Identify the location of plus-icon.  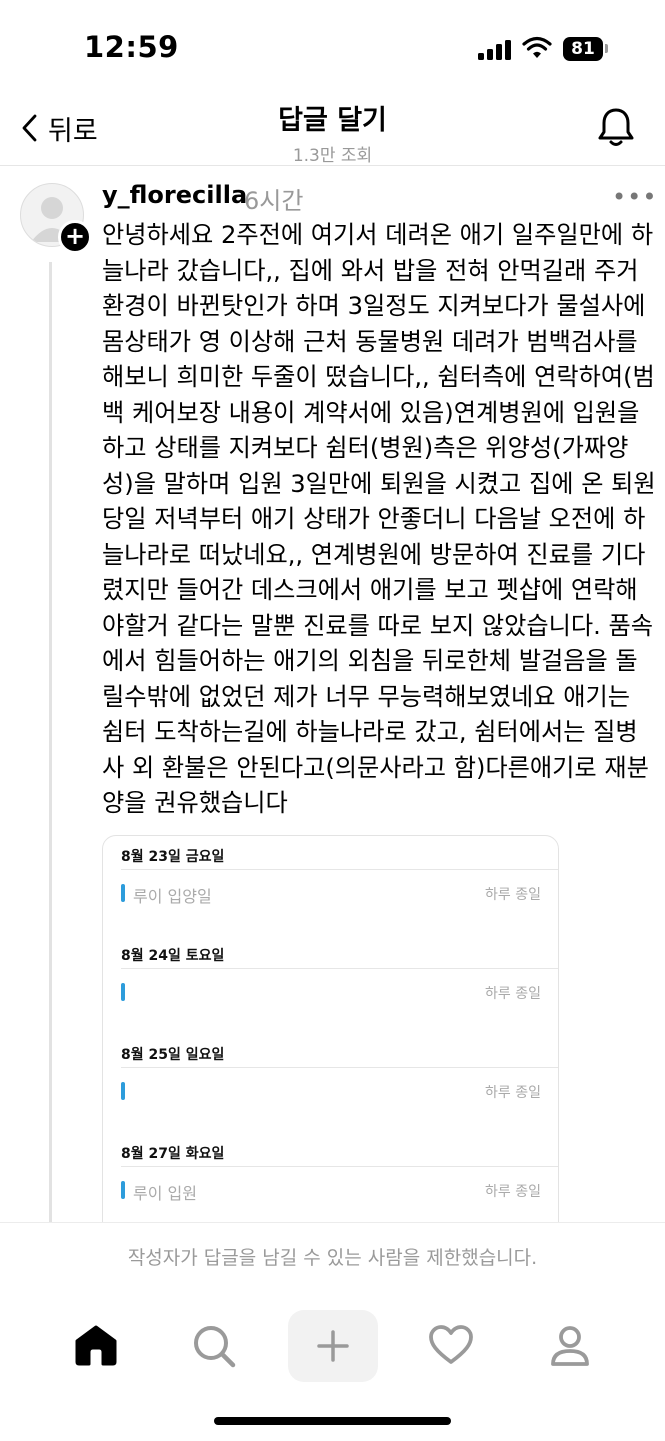
(333, 1346).